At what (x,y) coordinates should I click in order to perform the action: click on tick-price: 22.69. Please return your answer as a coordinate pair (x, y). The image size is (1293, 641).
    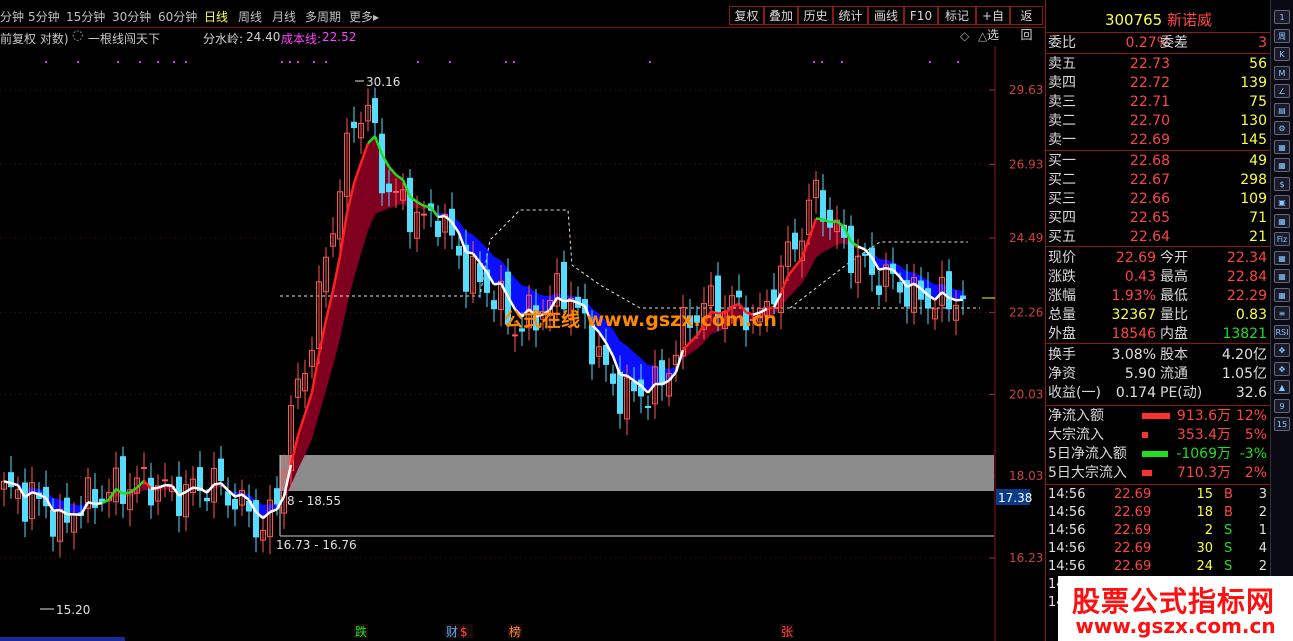
    Looking at the image, I should click on (1133, 494).